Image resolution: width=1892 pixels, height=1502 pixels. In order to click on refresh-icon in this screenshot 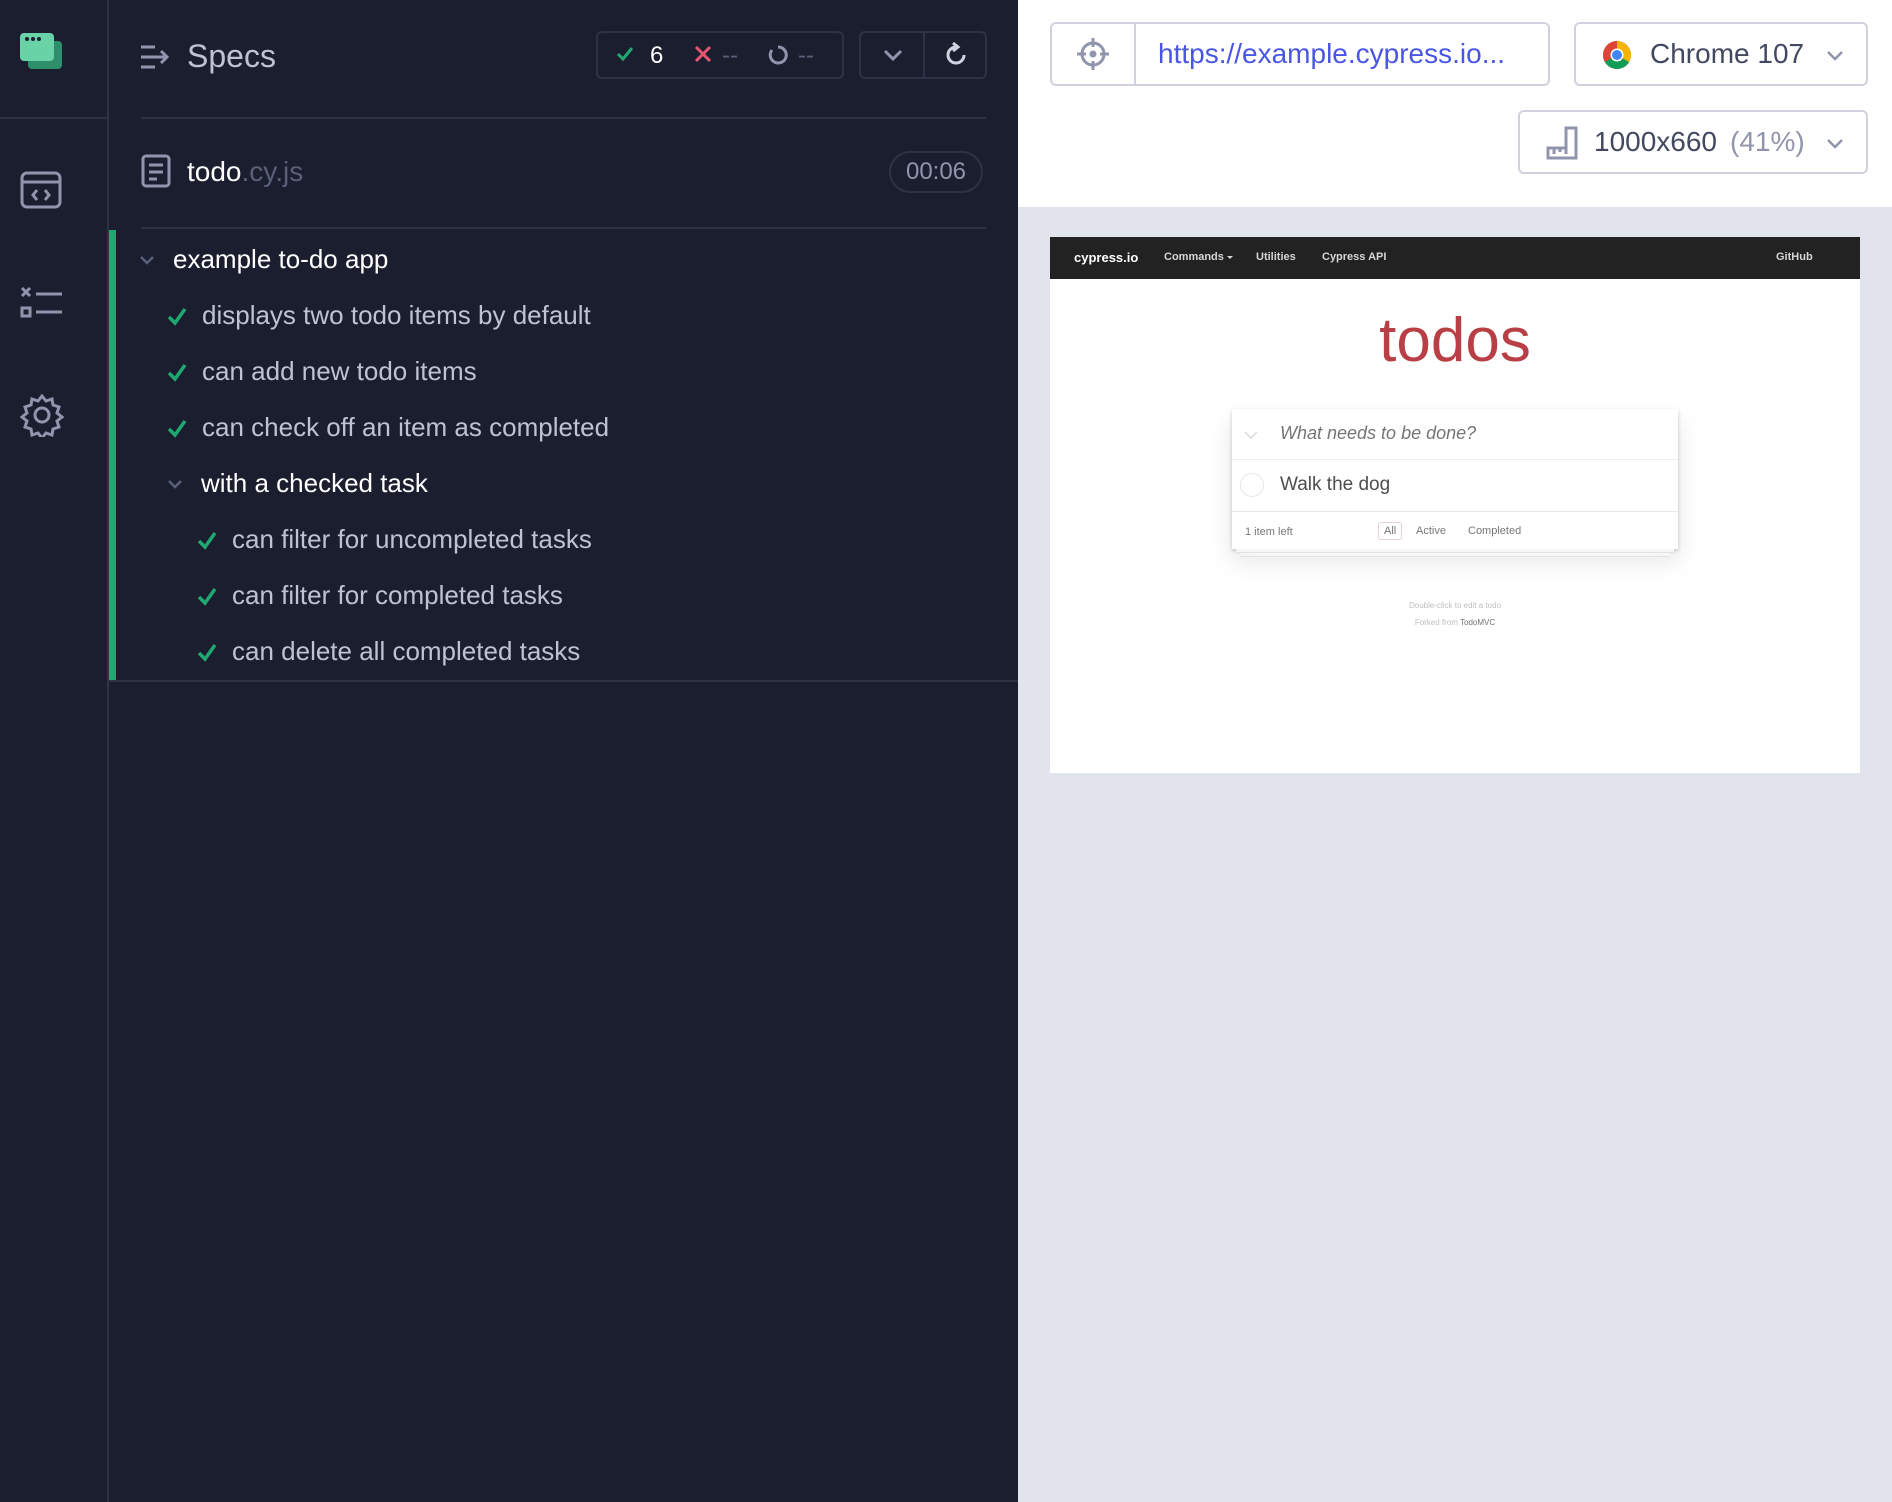, I will do `click(956, 53)`.